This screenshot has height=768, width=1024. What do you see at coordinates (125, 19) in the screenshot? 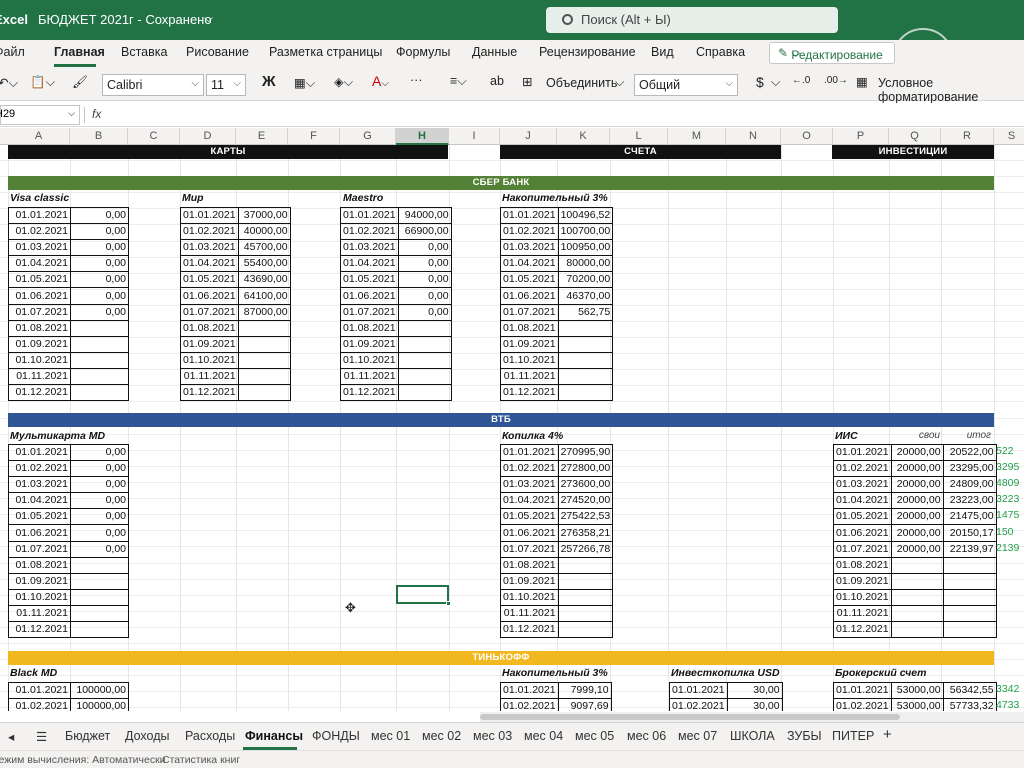
I see `document-title: БЮДЖЕТ 2021г - Сохранено` at bounding box center [125, 19].